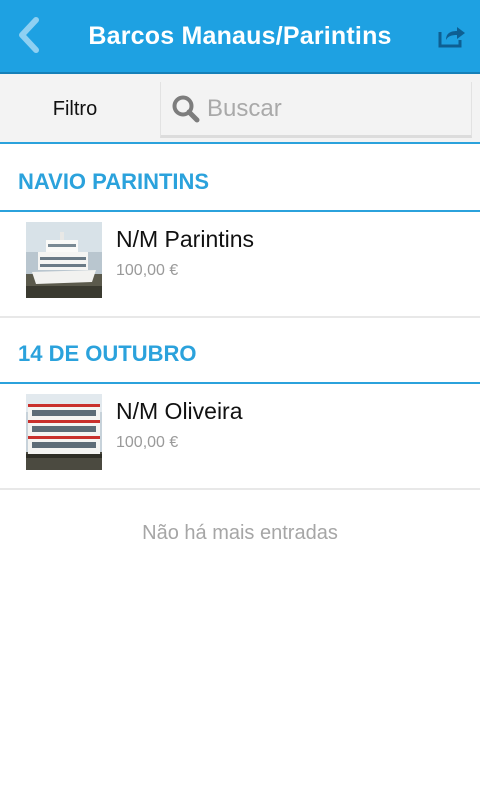 This screenshot has width=480, height=800. What do you see at coordinates (75, 109) in the screenshot?
I see `filter-button: Filtro` at bounding box center [75, 109].